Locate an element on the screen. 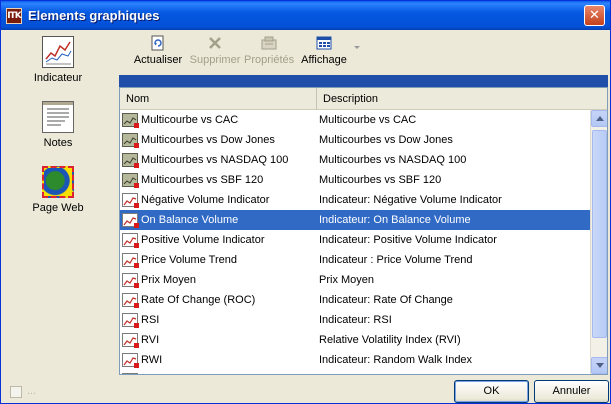 The width and height of the screenshot is (611, 404). title-bar: ITK Elements graphiques ✕ is located at coordinates (305, 15).